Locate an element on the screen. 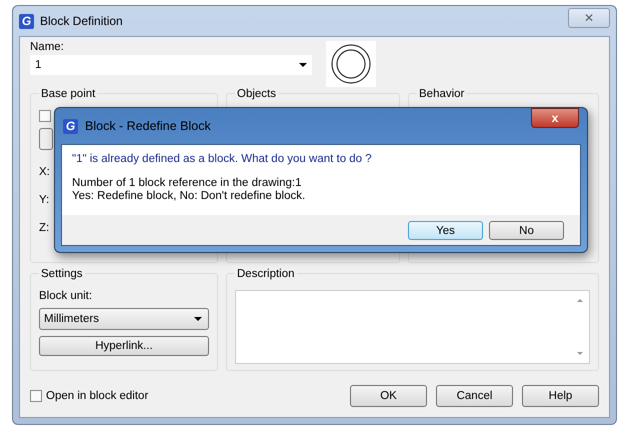 The image size is (619, 432). dialog-button: Help is located at coordinates (560, 396).